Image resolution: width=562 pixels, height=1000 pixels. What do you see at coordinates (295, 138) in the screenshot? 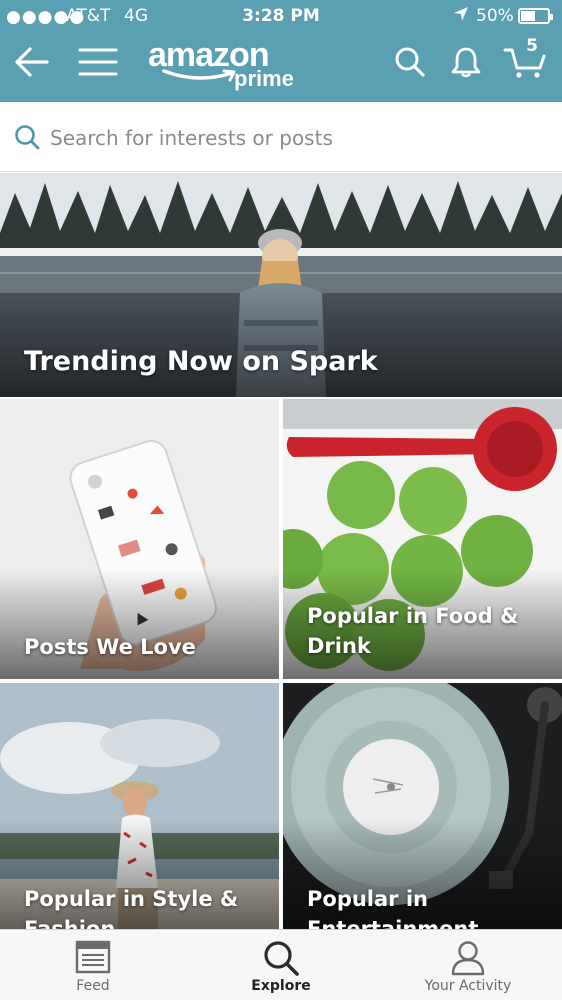
I see `search-input` at bounding box center [295, 138].